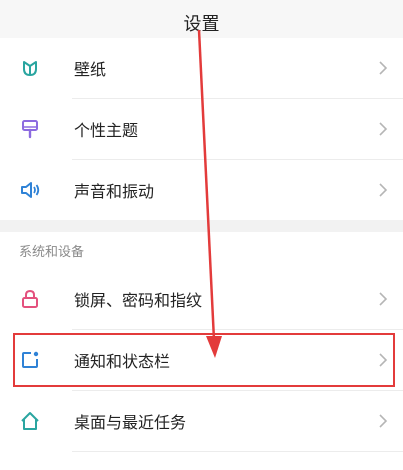 The height and width of the screenshot is (470, 403). I want to click on settings-item-label: 锁屏、密码和指纹, so click(138, 300).